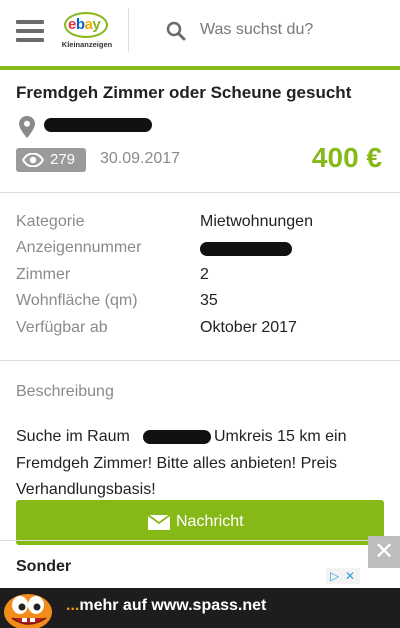 This screenshot has width=400, height=628. I want to click on listing-date: 30.09.2017, so click(140, 158).